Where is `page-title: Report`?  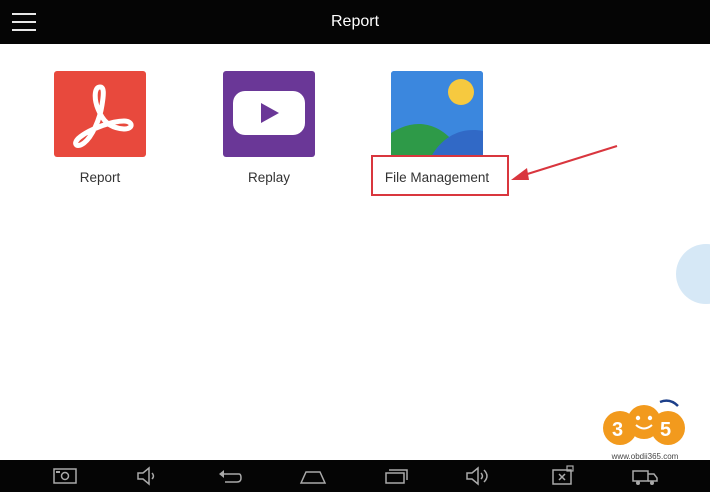 page-title: Report is located at coordinates (355, 21).